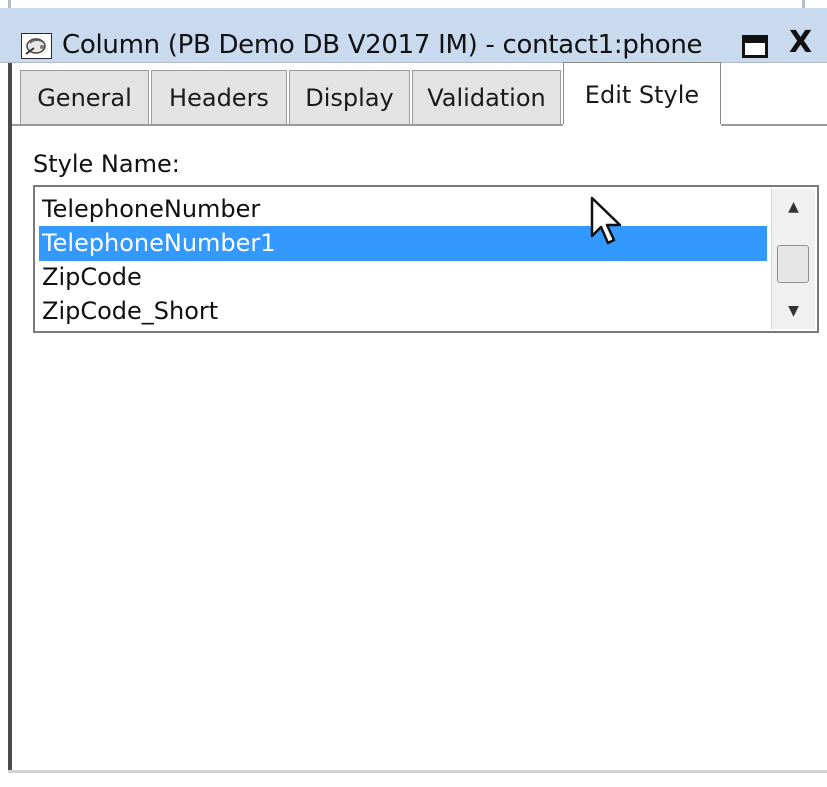 This screenshot has width=827, height=787. What do you see at coordinates (417, 771) in the screenshot?
I see `window-bottom-edge` at bounding box center [417, 771].